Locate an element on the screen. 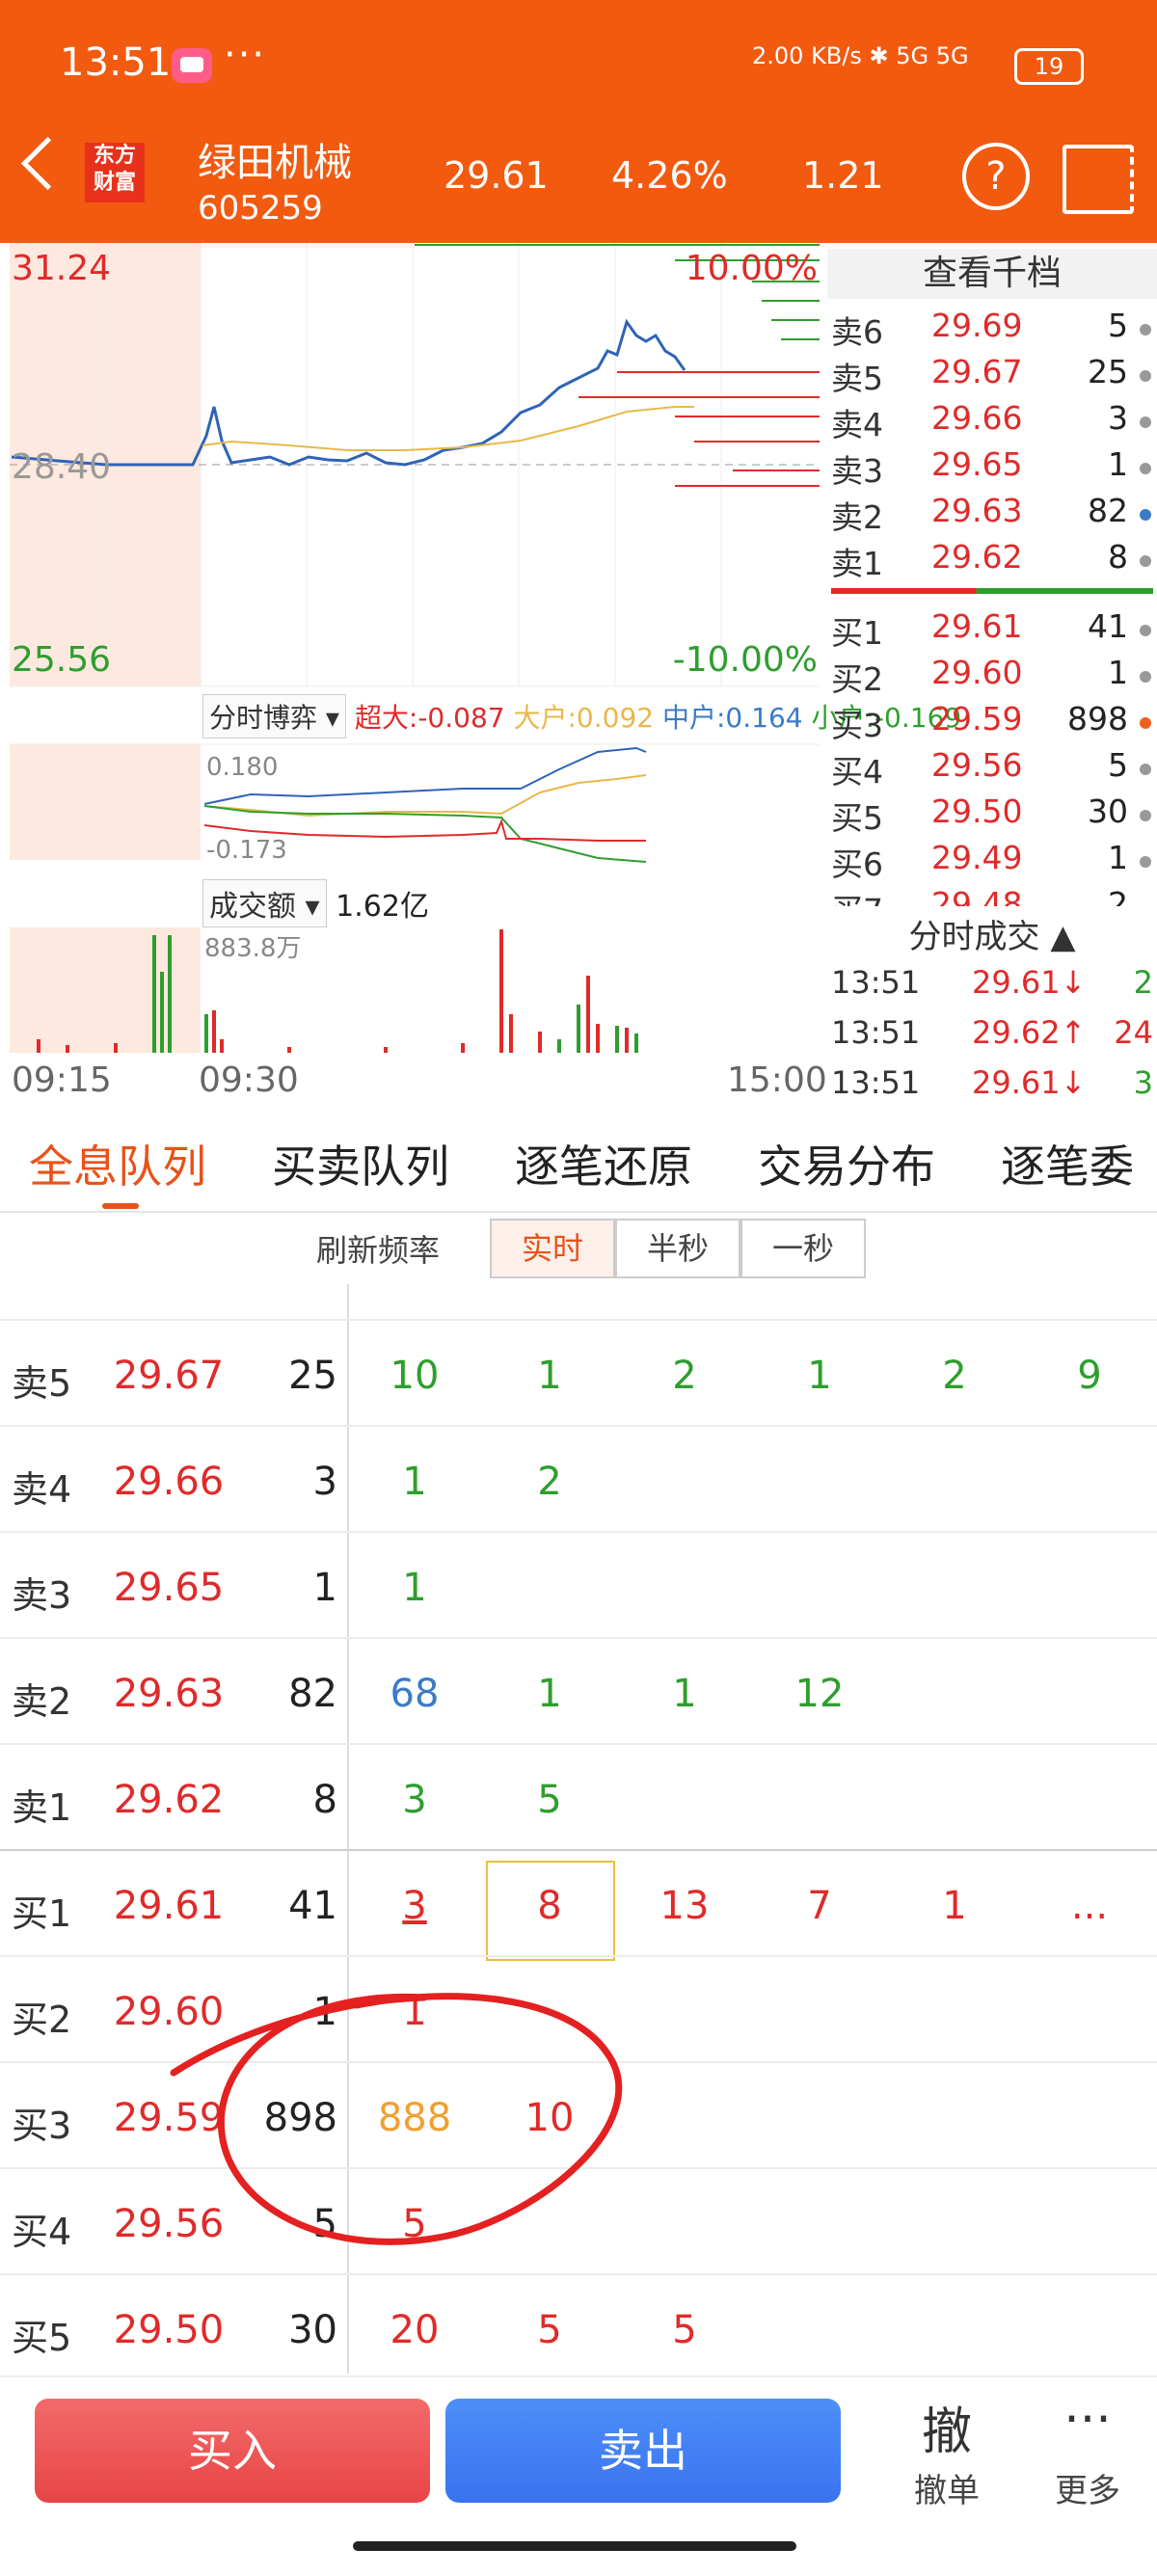 This screenshot has width=1157, height=2576. indicator-select: 分时博弈 ▾ is located at coordinates (274, 716).